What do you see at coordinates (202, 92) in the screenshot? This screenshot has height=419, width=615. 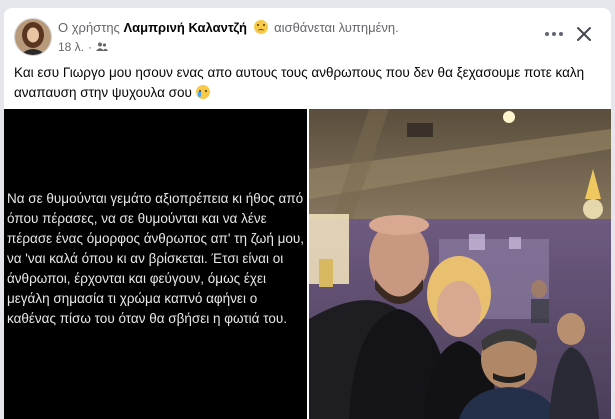 I see `crying-face-icon` at bounding box center [202, 92].